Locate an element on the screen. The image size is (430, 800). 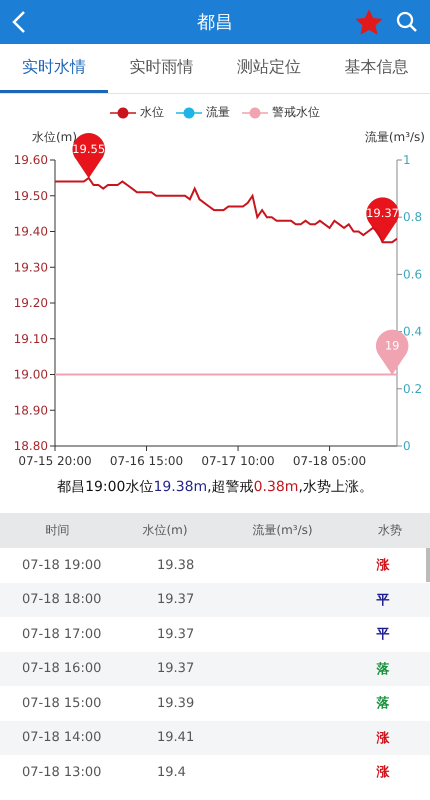
y-tick-label: 19.20 is located at coordinates (31, 303).